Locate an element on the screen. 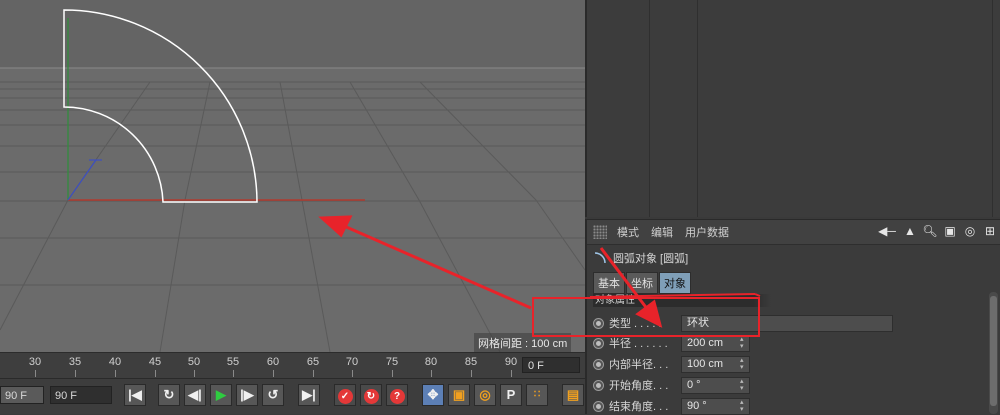 This screenshot has width=1000, height=415. object-title-row: 圆弧对象 [圆弧] is located at coordinates (640, 258).